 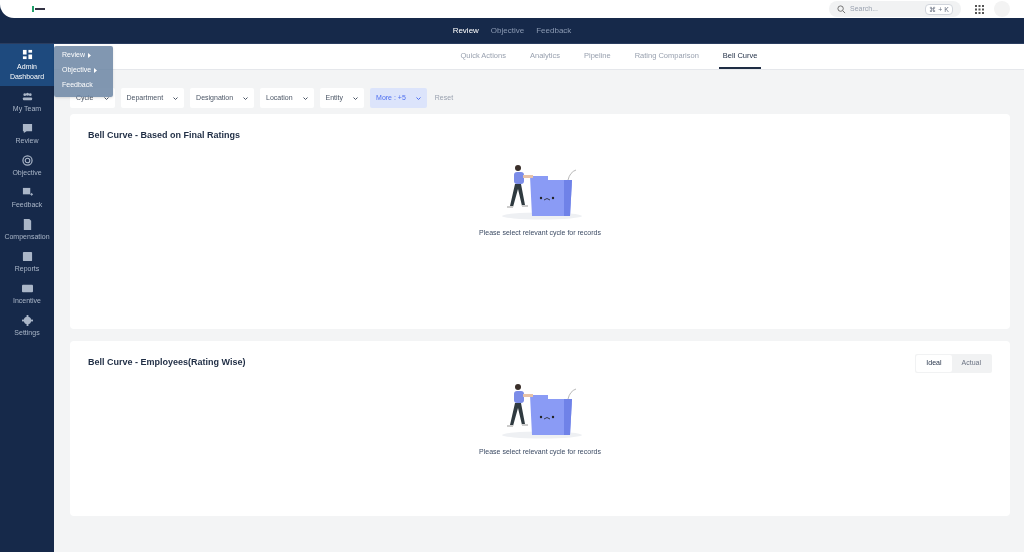 What do you see at coordinates (167, 363) in the screenshot?
I see `card-title: Bell Curve - Employees(Rating Wise)` at bounding box center [167, 363].